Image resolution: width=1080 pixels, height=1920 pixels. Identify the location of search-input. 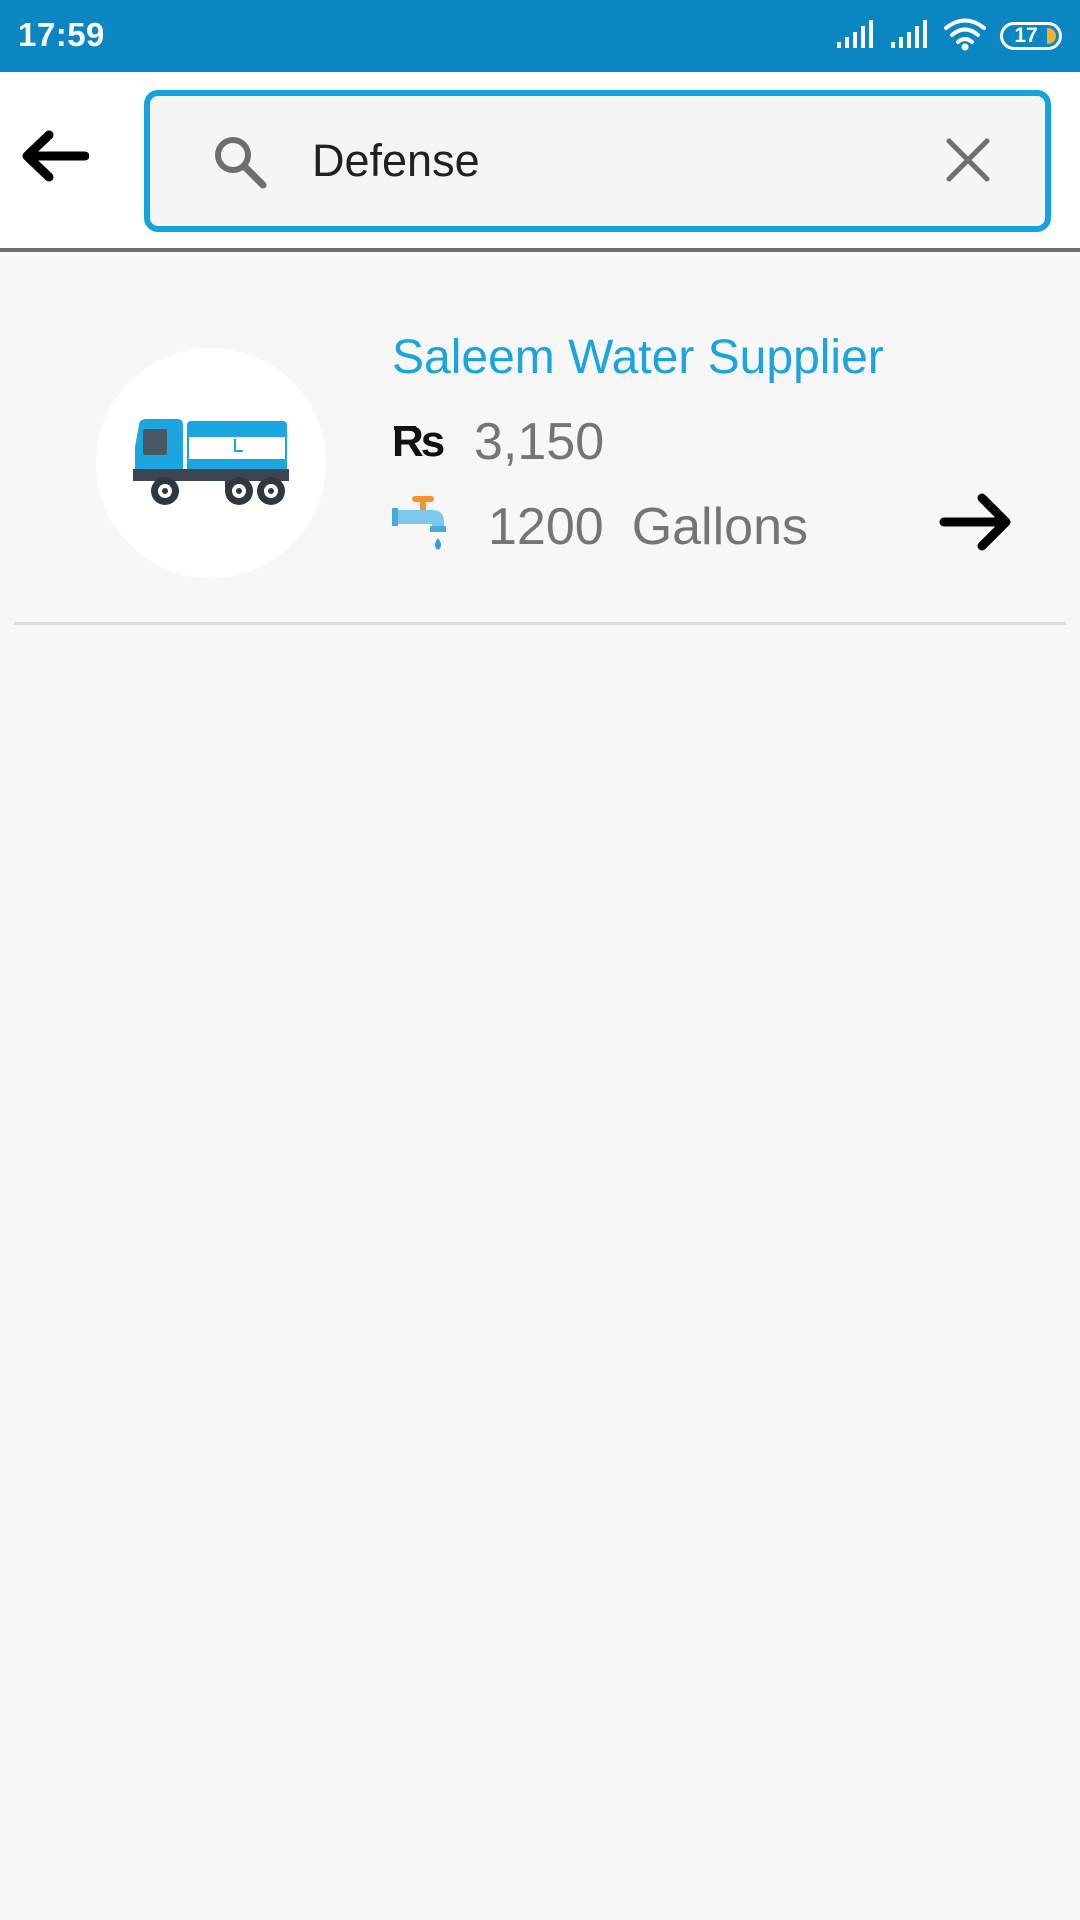
(592, 161).